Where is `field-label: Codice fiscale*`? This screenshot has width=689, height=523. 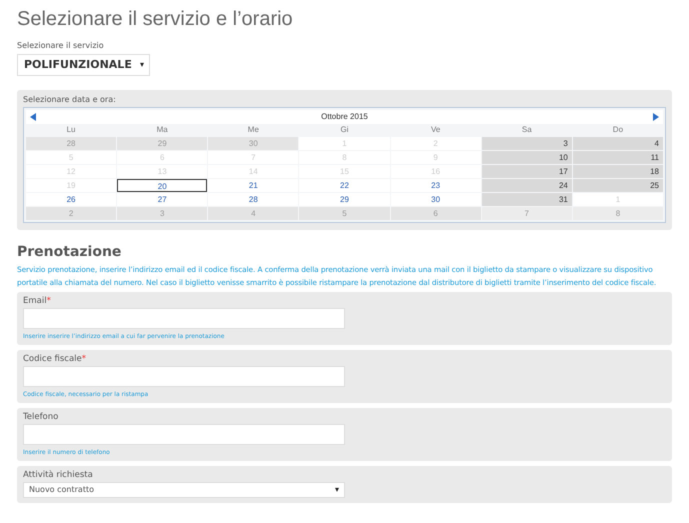 field-label: Codice fiscale* is located at coordinates (55, 359).